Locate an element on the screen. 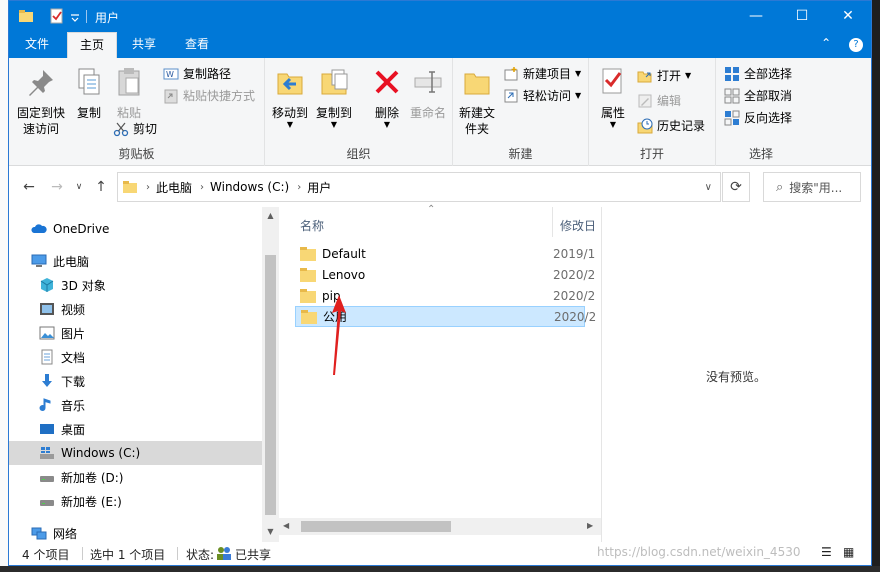  select-all-icon is located at coordinates (732, 74).